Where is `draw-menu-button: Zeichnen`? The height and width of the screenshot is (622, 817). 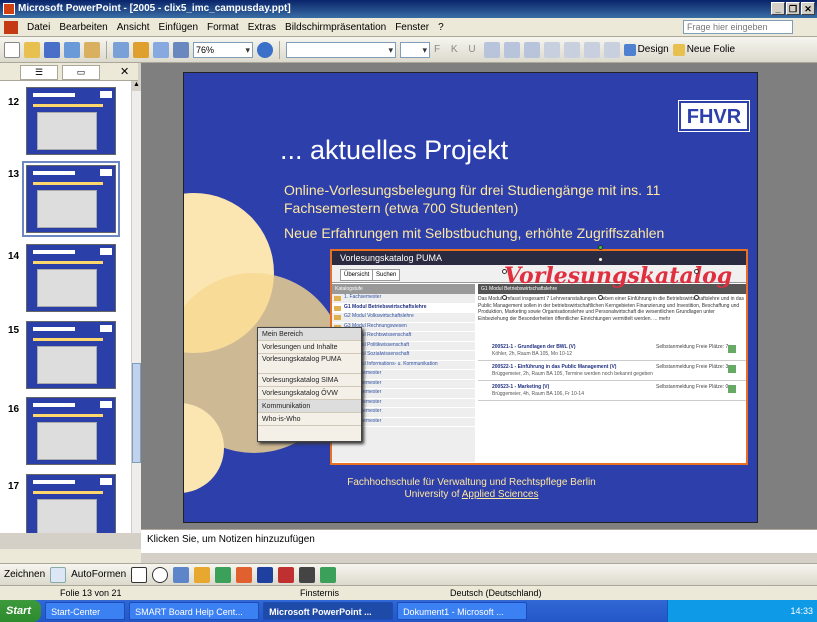
draw-menu-button: Zeichnen is located at coordinates (24, 574).